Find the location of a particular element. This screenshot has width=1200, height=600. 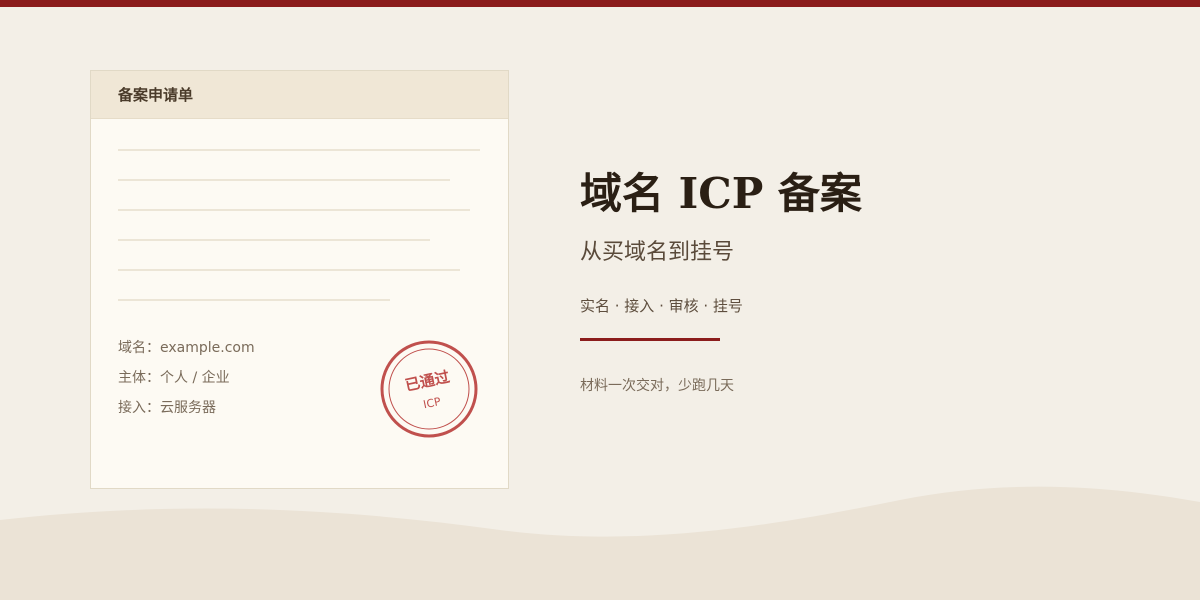

field-domain-label: 域名： is located at coordinates (139, 348).